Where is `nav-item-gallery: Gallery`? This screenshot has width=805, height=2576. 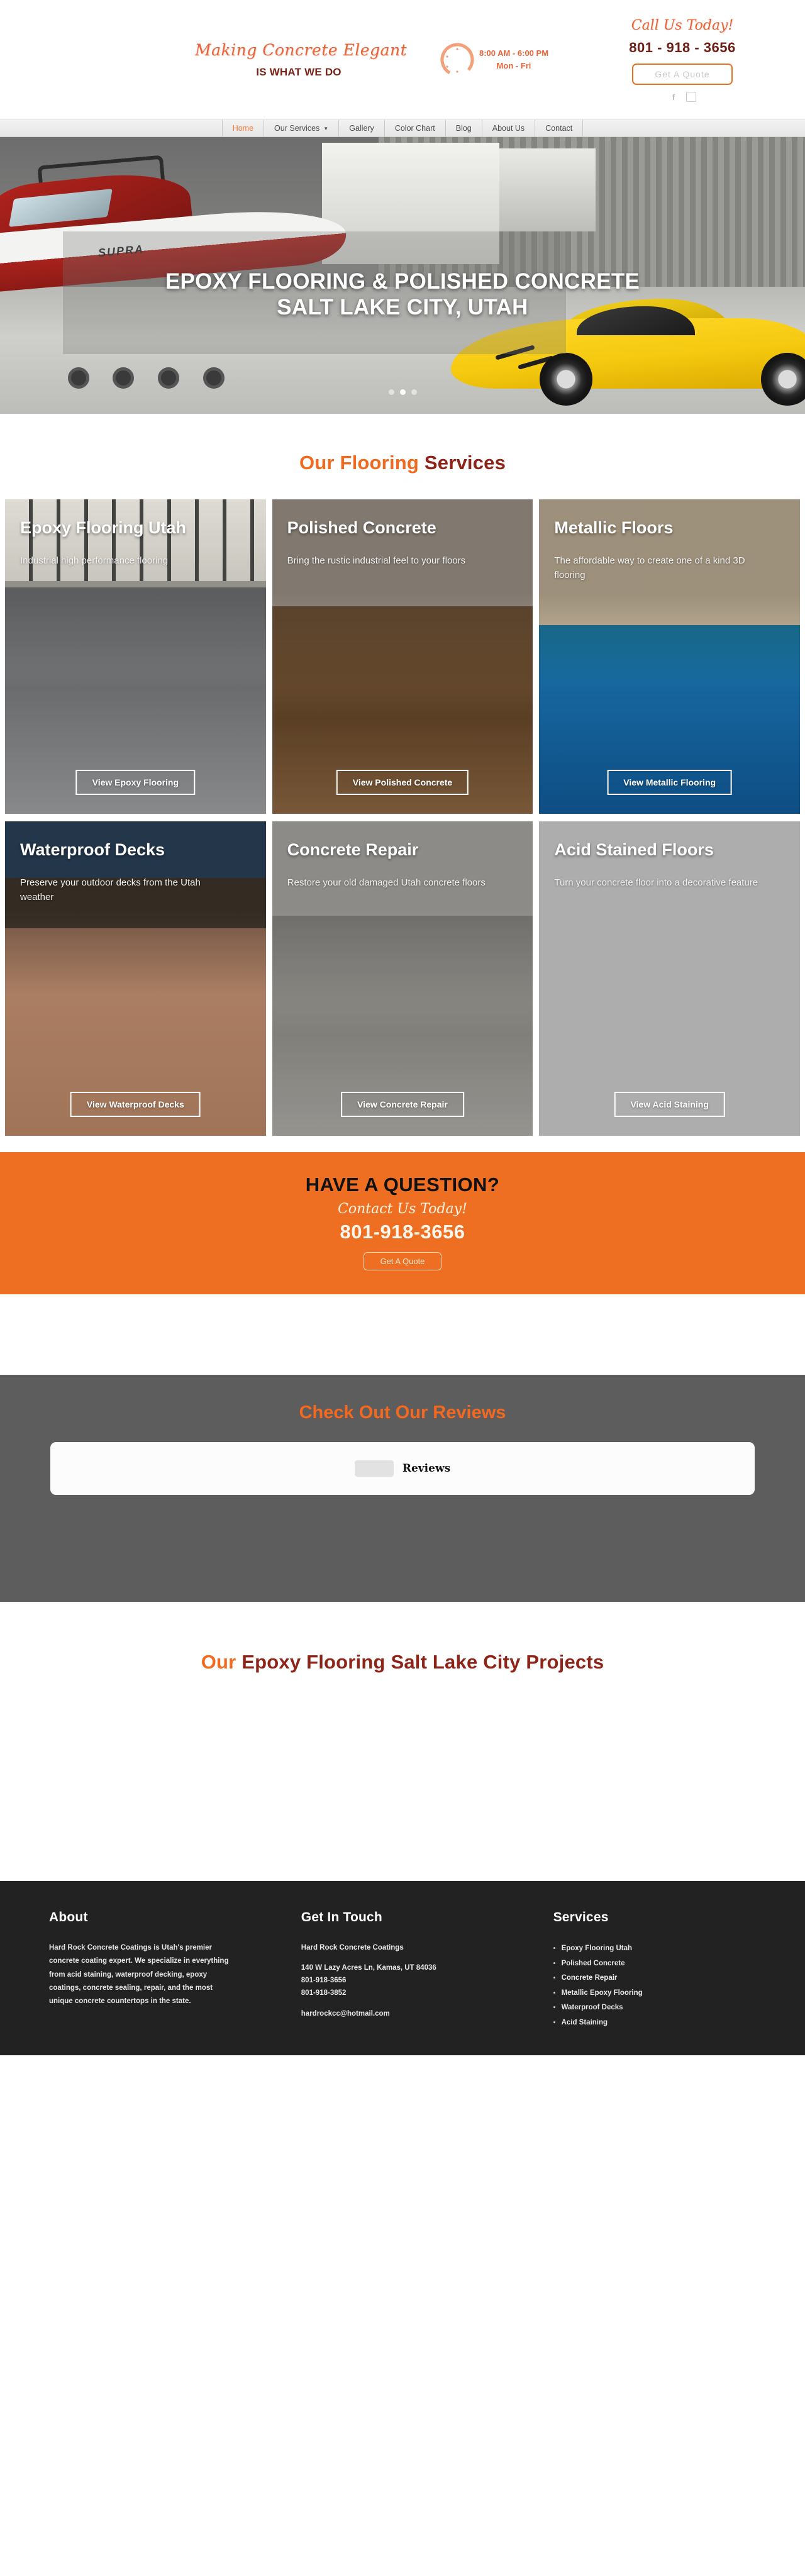 nav-item-gallery: Gallery is located at coordinates (362, 128).